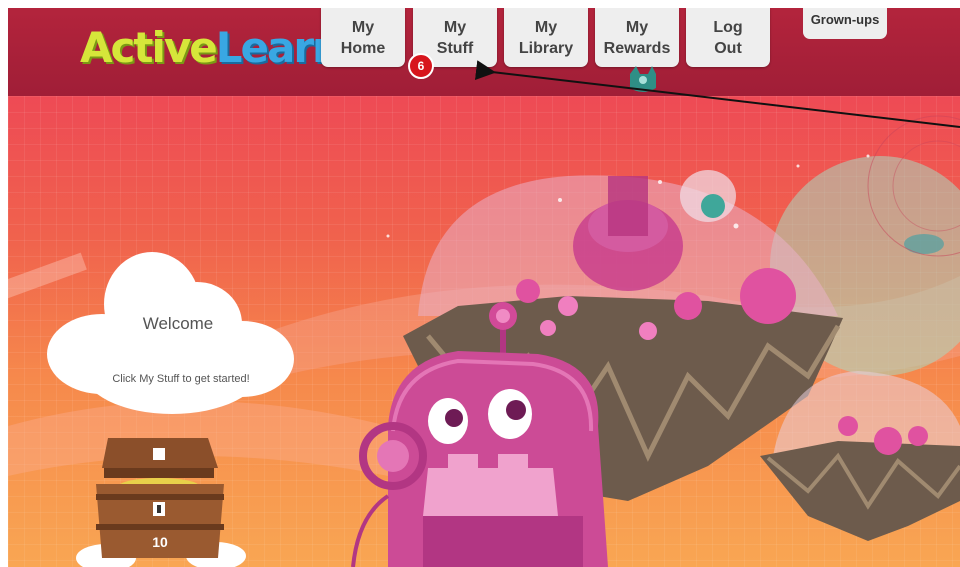 This screenshot has width=960, height=567. I want to click on treasure-chest: 10, so click(161, 502).